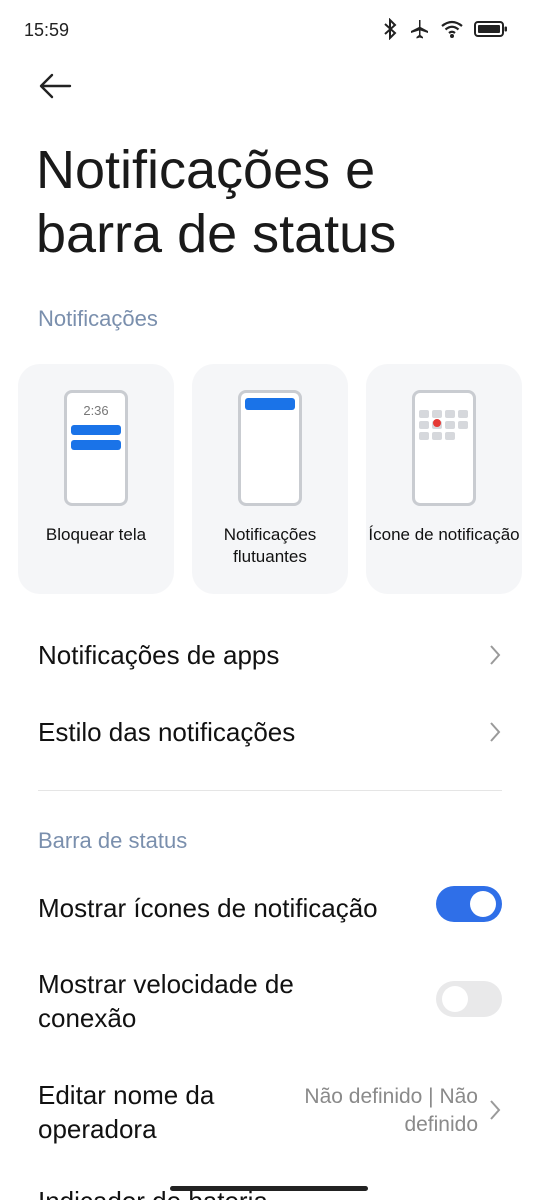  What do you see at coordinates (167, 732) in the screenshot?
I see `row-title: Estilo das notificações` at bounding box center [167, 732].